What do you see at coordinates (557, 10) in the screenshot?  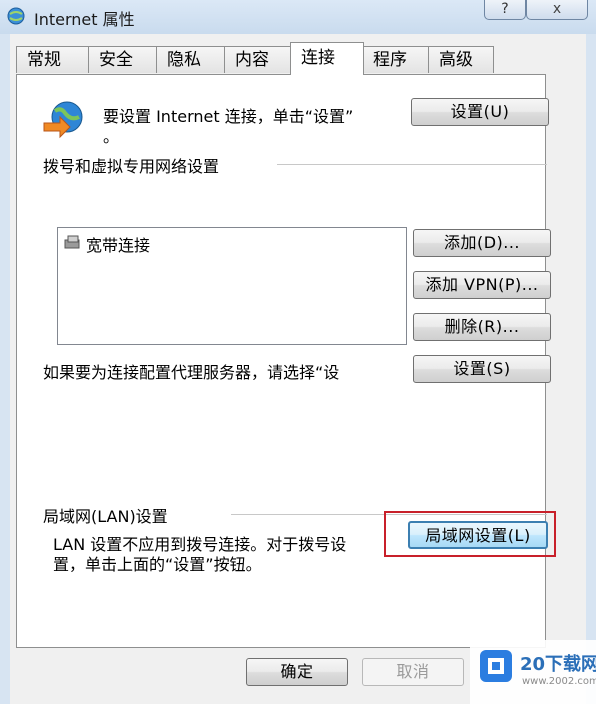 I see `close-button: x` at bounding box center [557, 10].